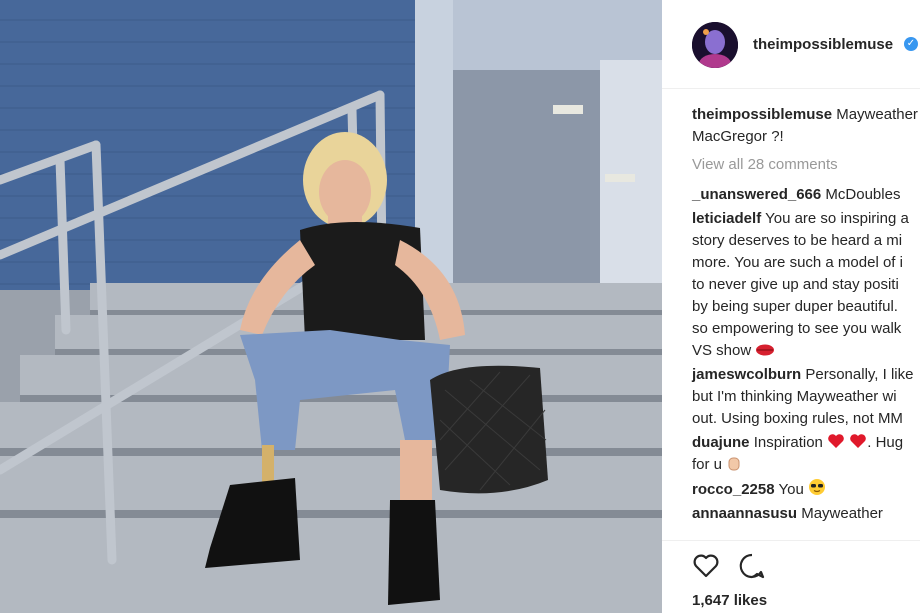 This screenshot has height=613, width=920. What do you see at coordinates (729, 600) in the screenshot?
I see `likes-count: 1,647 likes` at bounding box center [729, 600].